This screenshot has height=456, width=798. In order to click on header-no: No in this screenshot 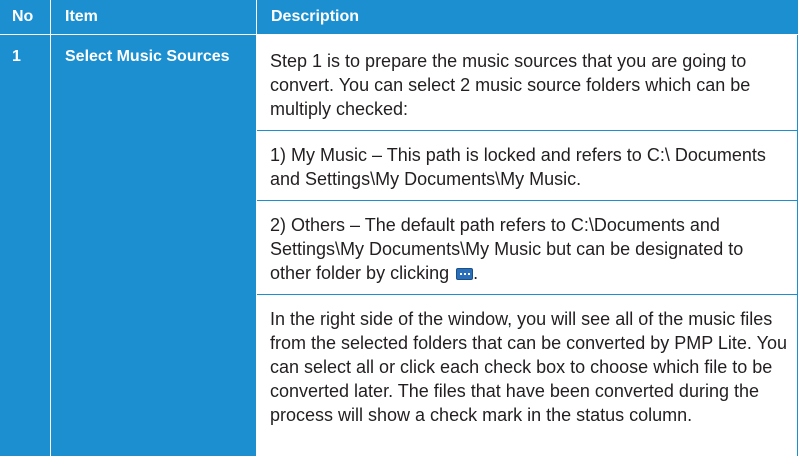, I will do `click(25, 17)`.